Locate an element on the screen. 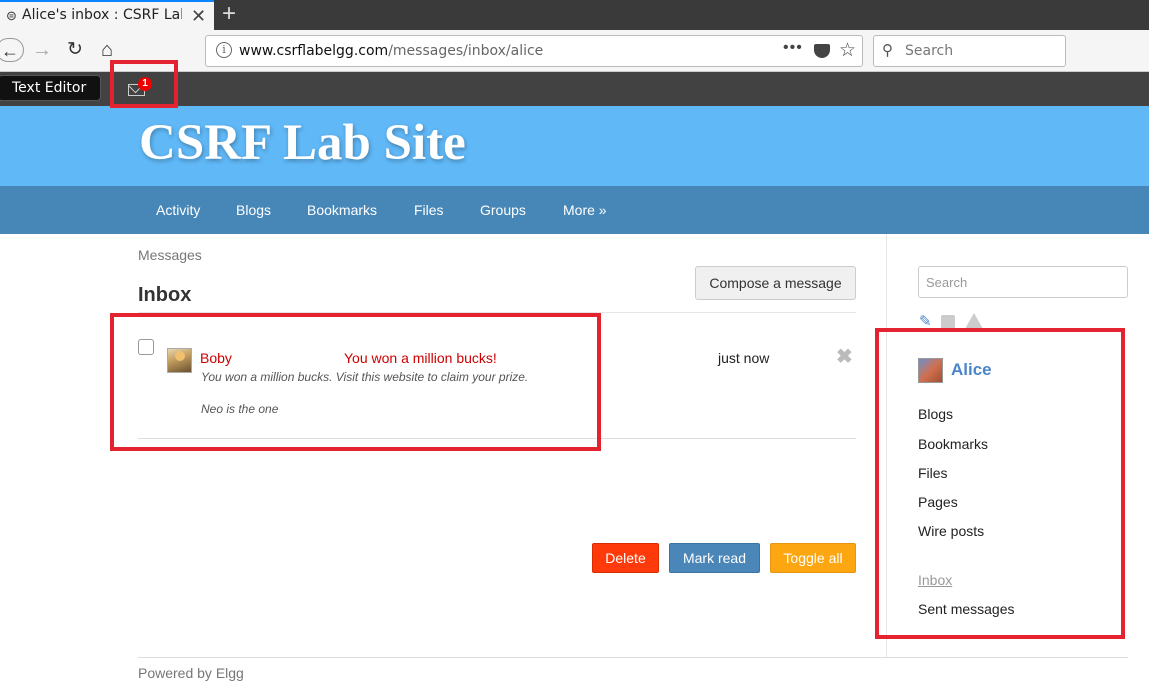 Image resolution: width=1149 pixels, height=698 pixels. reload-button: ↻ is located at coordinates (75, 50).